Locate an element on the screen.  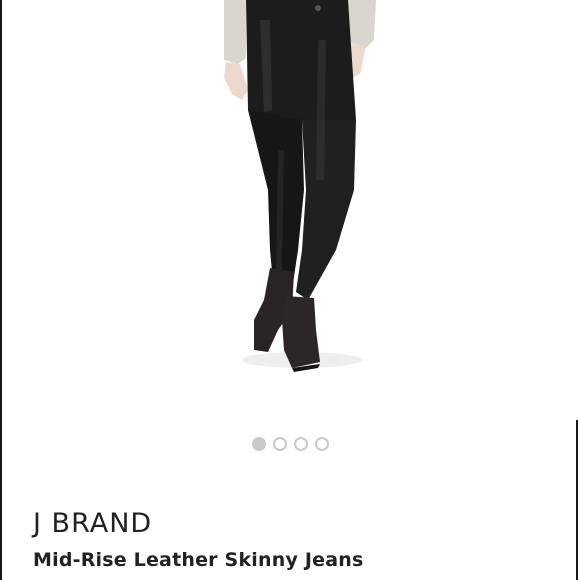
product-title: Mid-Rise Leather Skinny Jeans is located at coordinates (198, 560).